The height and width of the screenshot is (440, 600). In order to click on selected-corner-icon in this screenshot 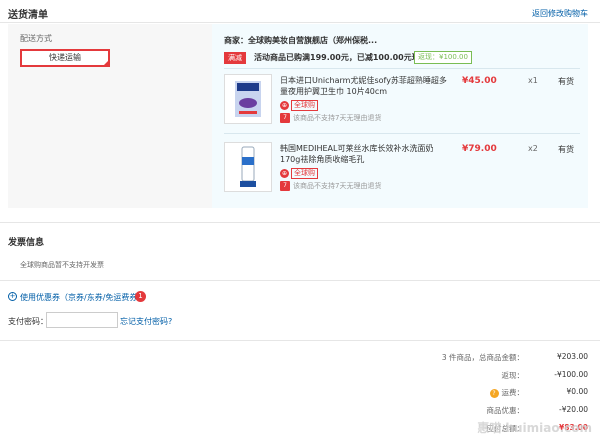, I will do `click(106, 63)`.